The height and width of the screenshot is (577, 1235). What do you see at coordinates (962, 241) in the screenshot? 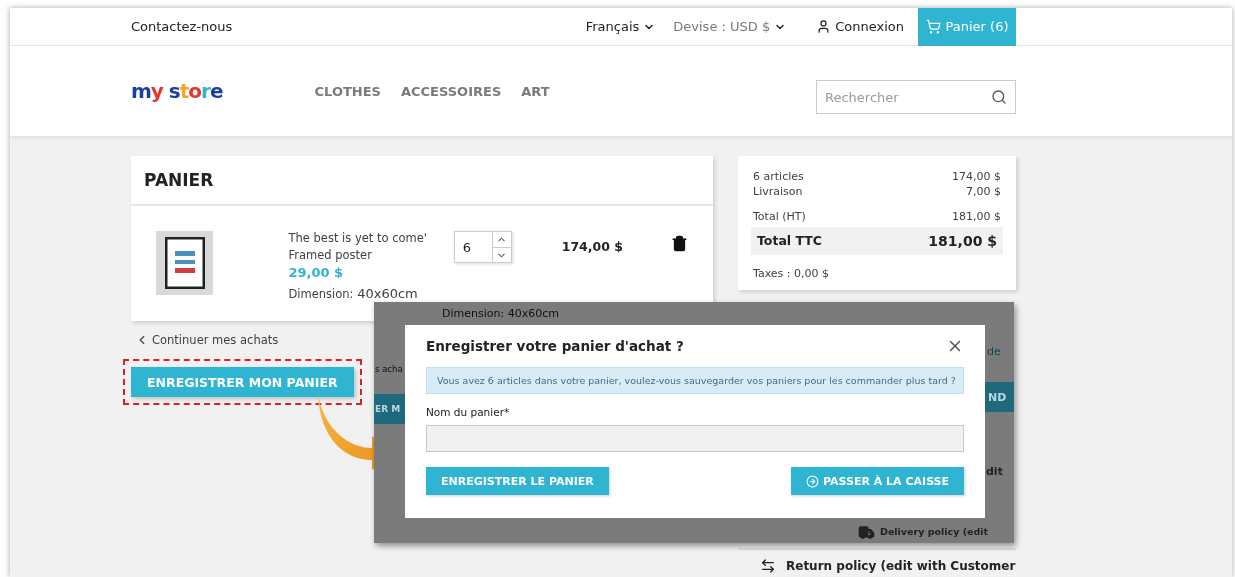
I see `total-value: 181,00 $` at bounding box center [962, 241].